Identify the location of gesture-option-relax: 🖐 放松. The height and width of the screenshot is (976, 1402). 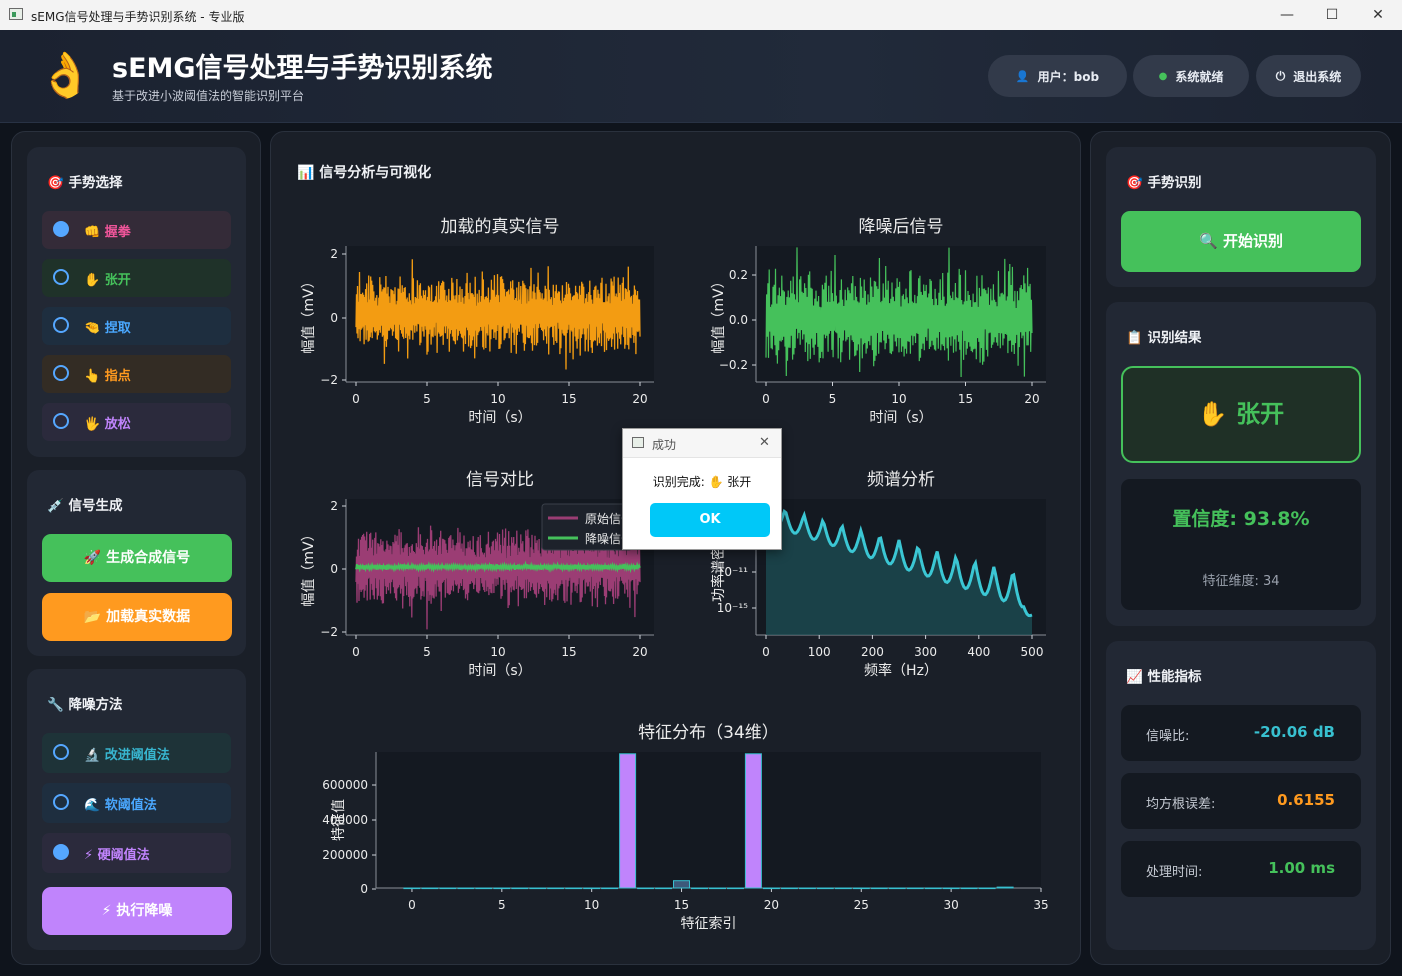
(136, 422).